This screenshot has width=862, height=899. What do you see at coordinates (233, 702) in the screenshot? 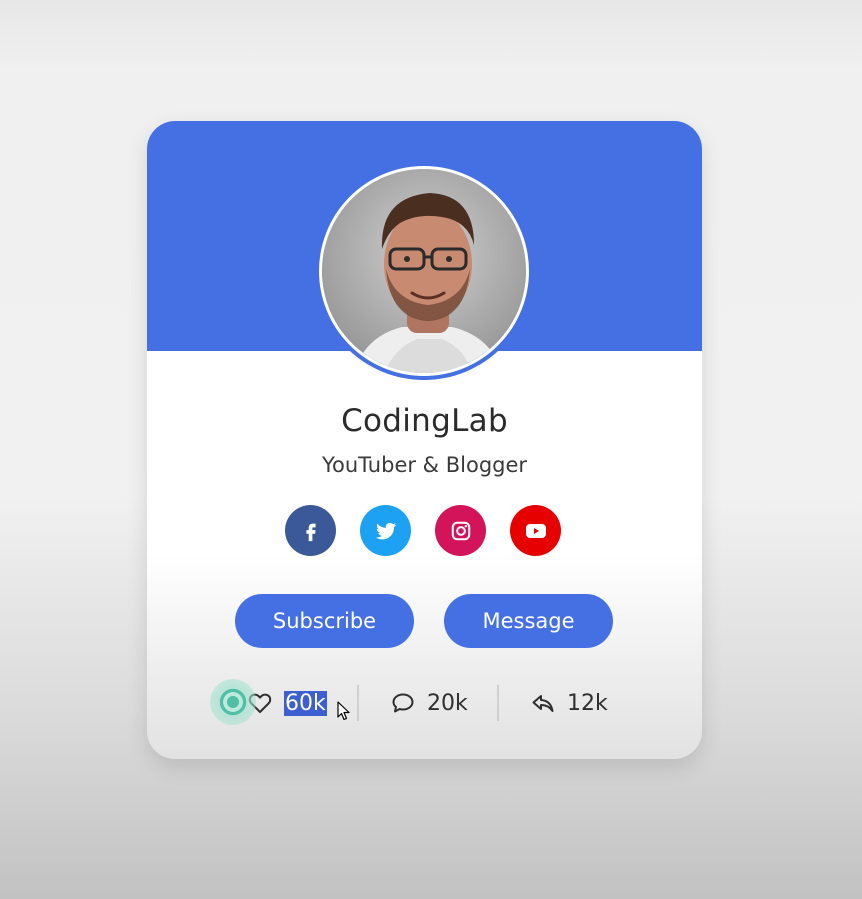
I see `click-indicator` at bounding box center [233, 702].